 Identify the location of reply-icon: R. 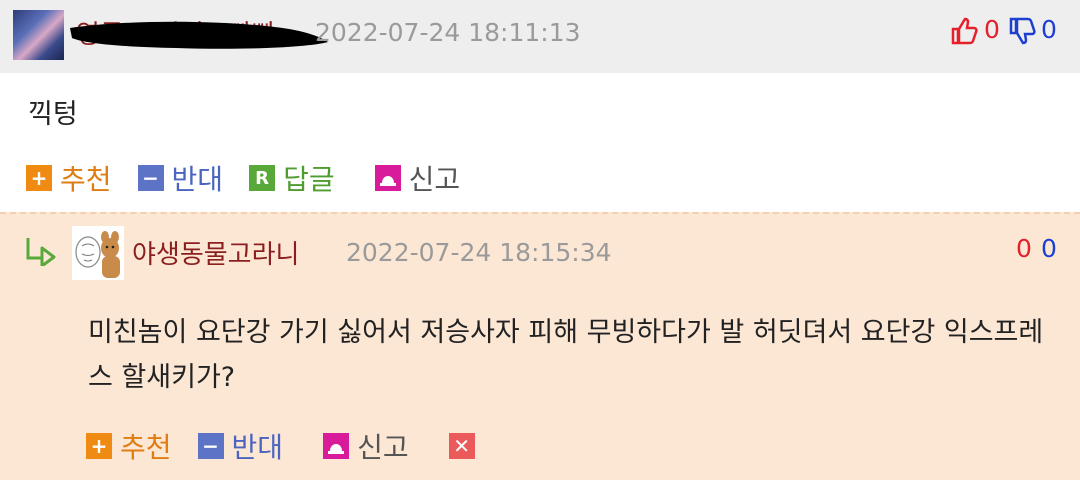
(262, 178).